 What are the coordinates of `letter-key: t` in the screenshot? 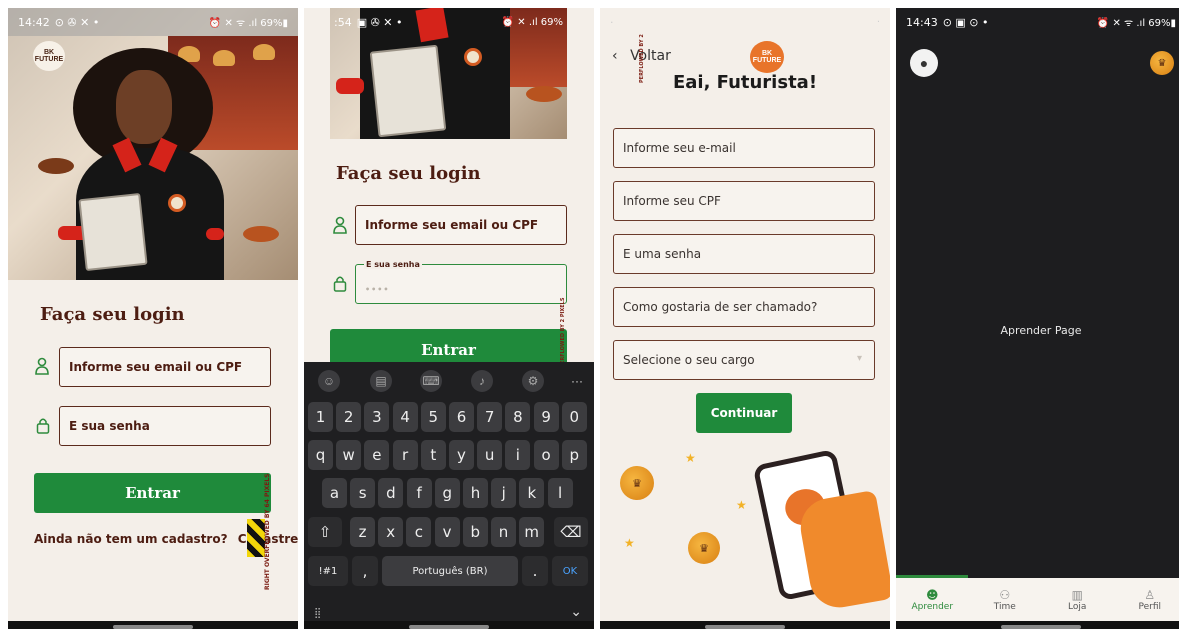 It's located at (433, 455).